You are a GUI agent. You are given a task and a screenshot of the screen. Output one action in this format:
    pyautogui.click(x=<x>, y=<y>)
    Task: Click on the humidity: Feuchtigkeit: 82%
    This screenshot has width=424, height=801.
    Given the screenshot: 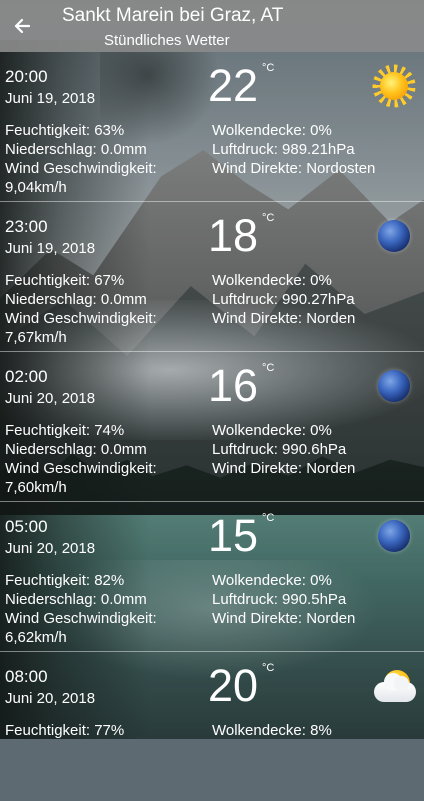 What is the action you would take?
    pyautogui.click(x=65, y=580)
    